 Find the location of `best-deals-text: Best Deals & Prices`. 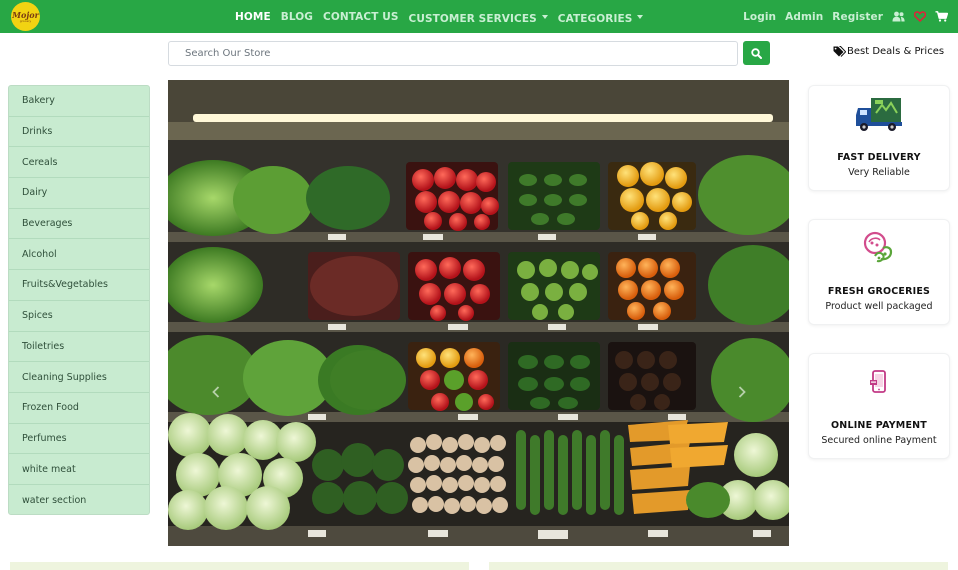

best-deals-text: Best Deals & Prices is located at coordinates (896, 51).